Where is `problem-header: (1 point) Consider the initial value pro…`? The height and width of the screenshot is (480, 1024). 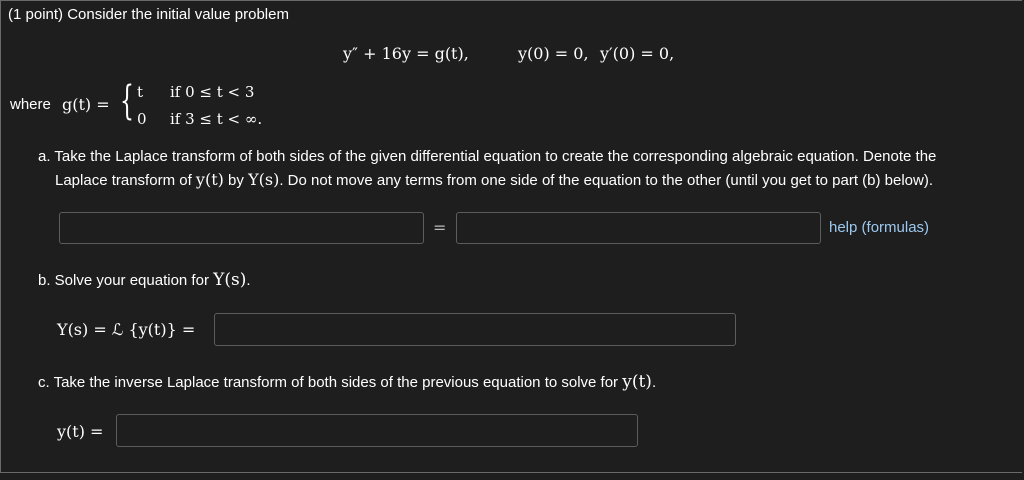 problem-header: (1 point) Consider the initial value pro… is located at coordinates (148, 14).